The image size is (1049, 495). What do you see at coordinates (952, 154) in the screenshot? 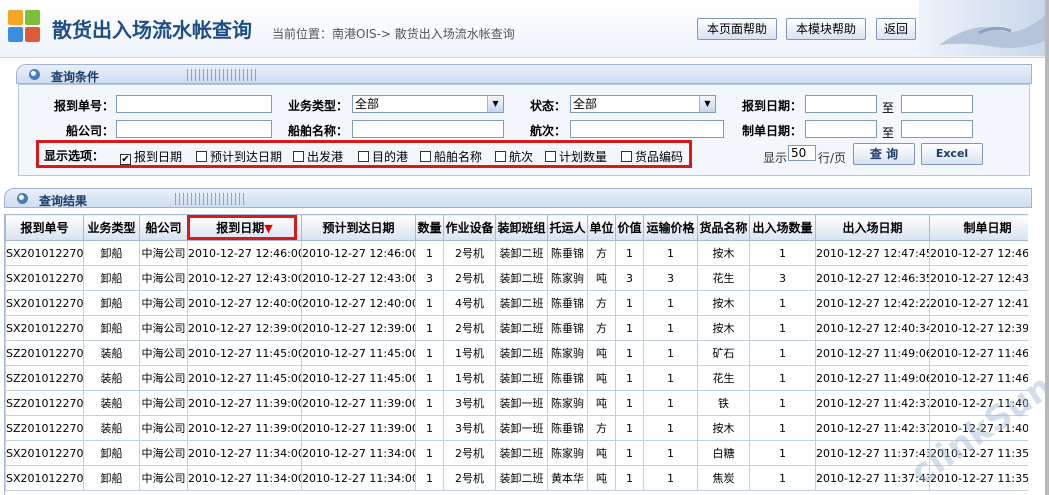
I see `excel-export-button: Excel` at bounding box center [952, 154].